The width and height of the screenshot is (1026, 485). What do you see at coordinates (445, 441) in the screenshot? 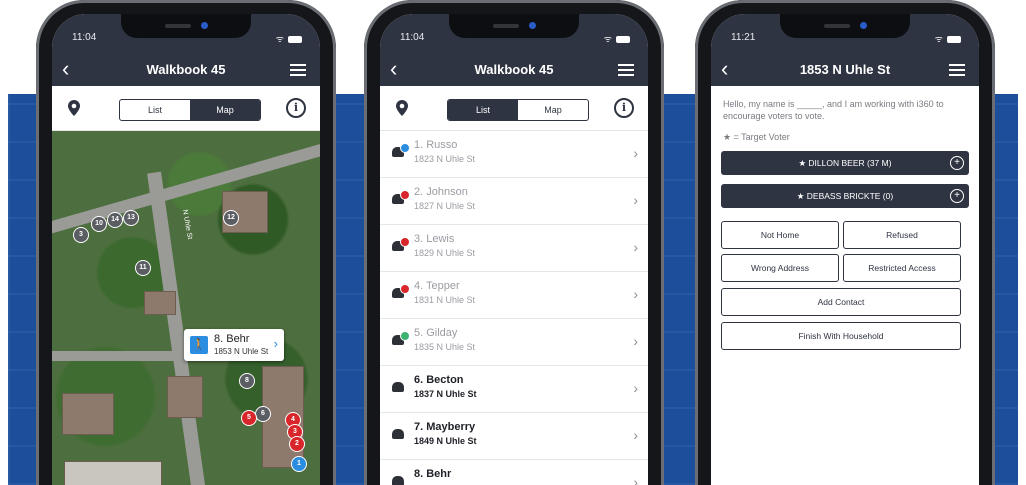
I see `household-address: 1849 N Uhle St` at bounding box center [445, 441].